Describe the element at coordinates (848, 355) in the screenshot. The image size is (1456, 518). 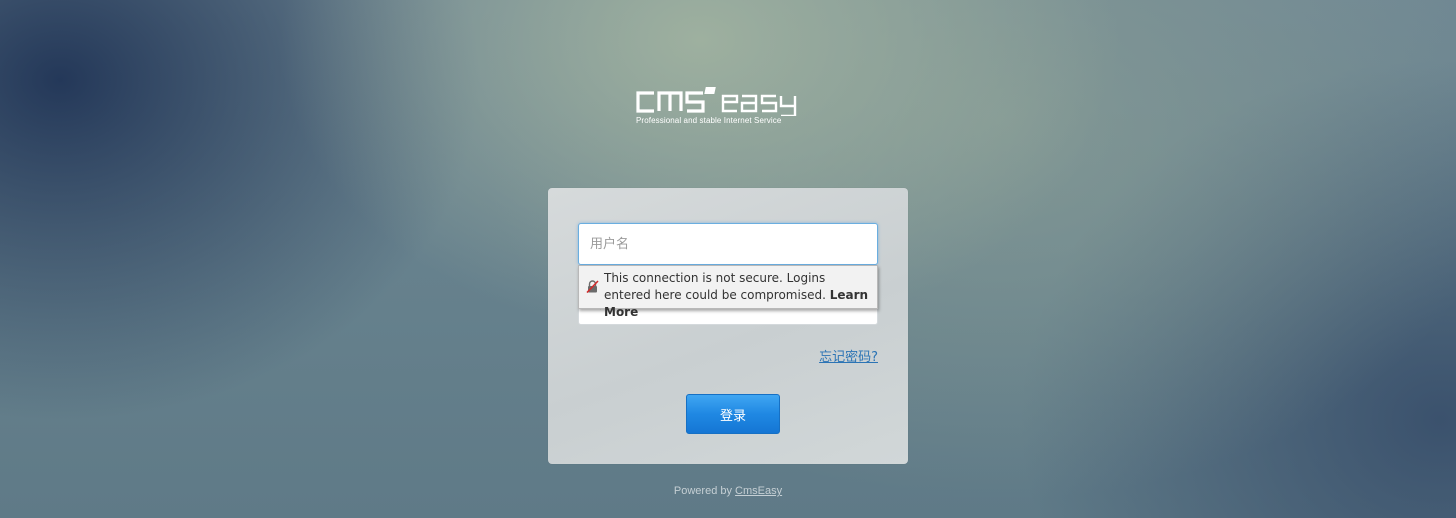
I see `forgot-password-link: 忘记密码?` at that location.